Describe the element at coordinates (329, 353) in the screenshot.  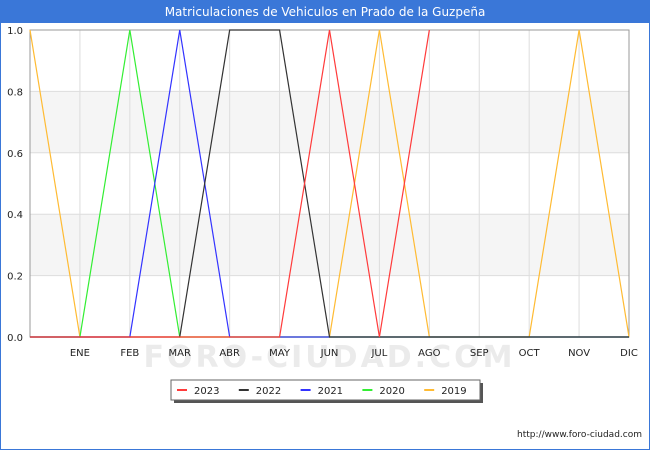
I see `x-tick-label: JUN` at that location.